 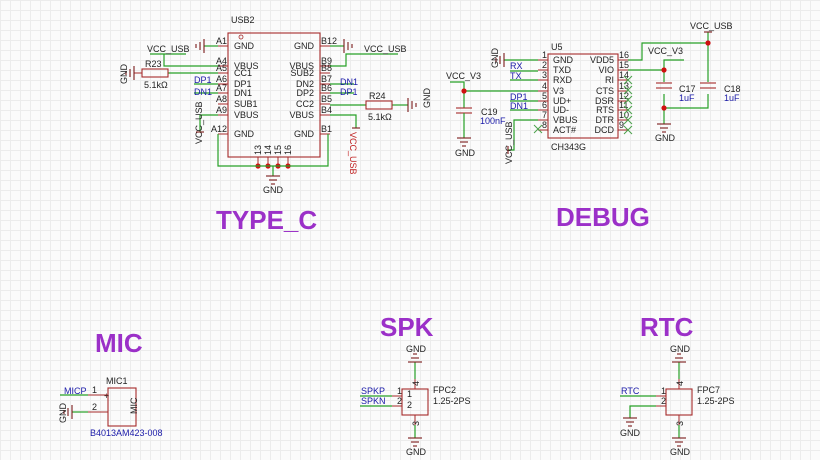 What do you see at coordinates (273, 155) in the screenshot?
I see `usb2-bottom-pins: 13 14 15 16` at bounding box center [273, 155].